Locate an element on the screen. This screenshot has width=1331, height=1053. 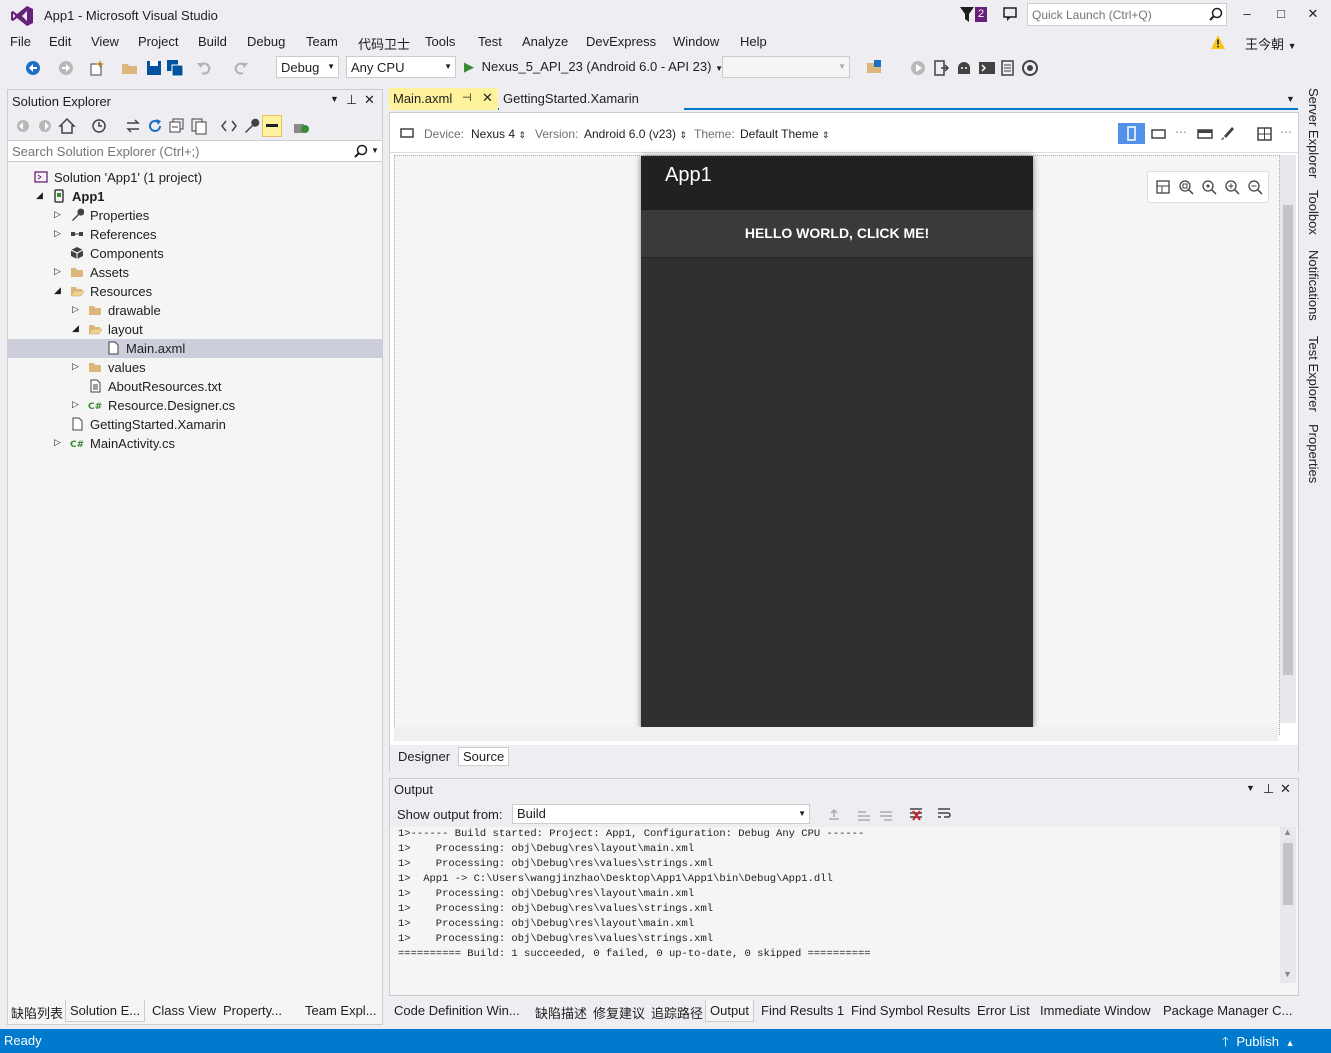
portrait-orientation-button is located at coordinates (1131, 133).